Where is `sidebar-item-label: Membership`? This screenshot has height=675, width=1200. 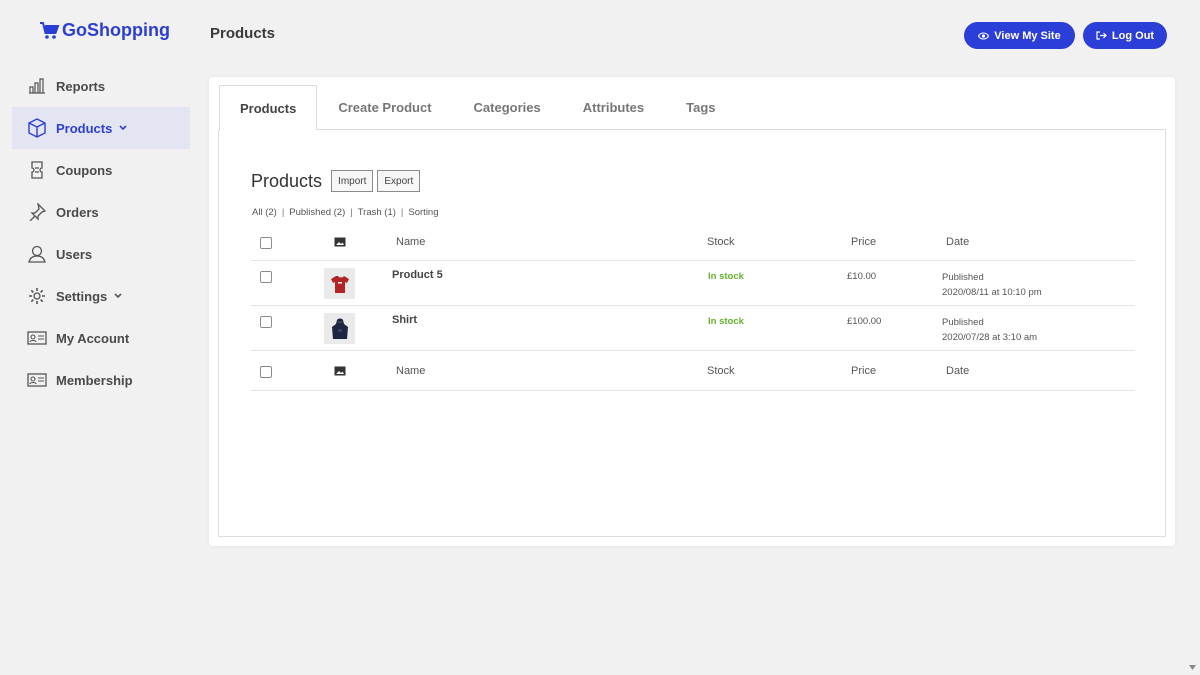 sidebar-item-label: Membership is located at coordinates (94, 380).